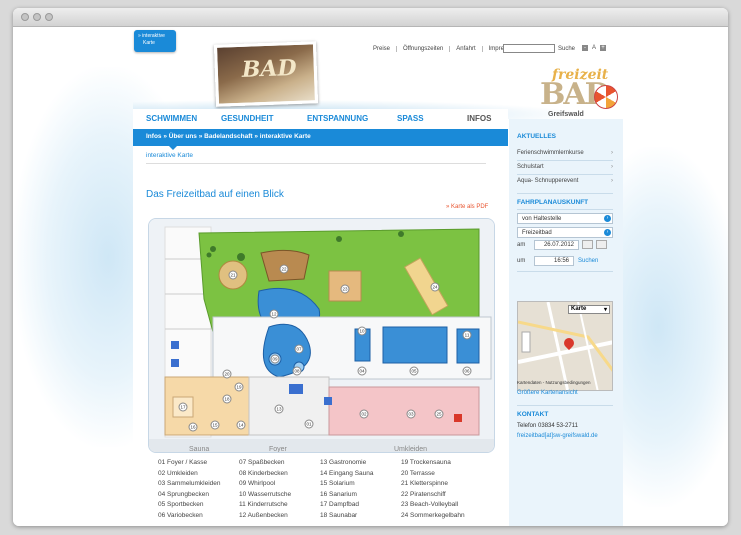 The width and height of the screenshot is (741, 535). Describe the element at coordinates (565, 153) in the screenshot. I see `news-item: Ferienschwimmlernkurse ›` at that location.